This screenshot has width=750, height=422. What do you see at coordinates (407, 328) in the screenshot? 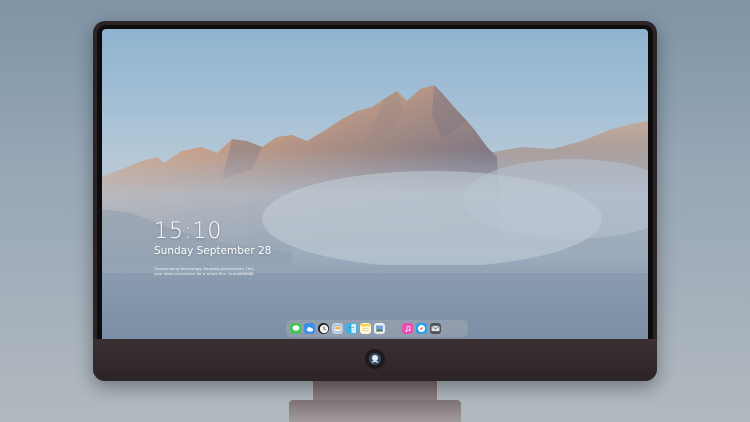
I see `itunes-icon` at bounding box center [407, 328].